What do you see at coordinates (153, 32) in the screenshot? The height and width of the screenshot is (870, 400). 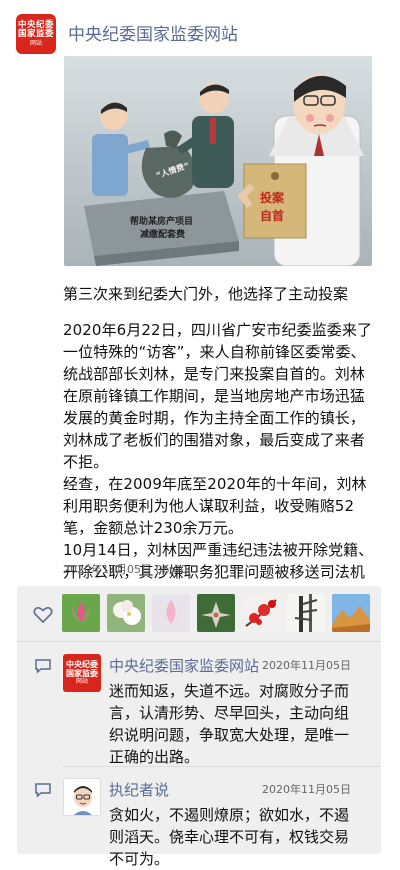 I see `site-name-link: 中央纪委国家监委网站` at bounding box center [153, 32].